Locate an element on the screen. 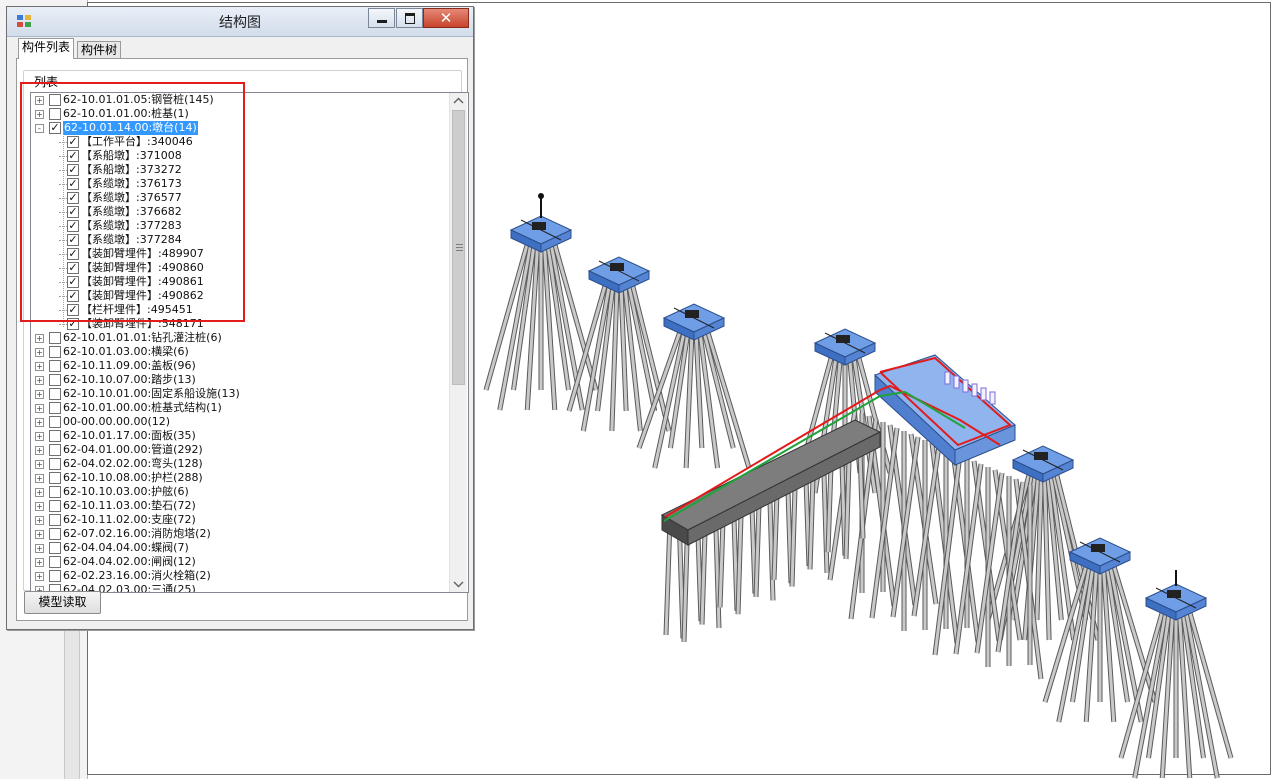 This screenshot has width=1274, height=779. tree-node-label: 【装卸臂埋件】:489907 is located at coordinates (142, 254).